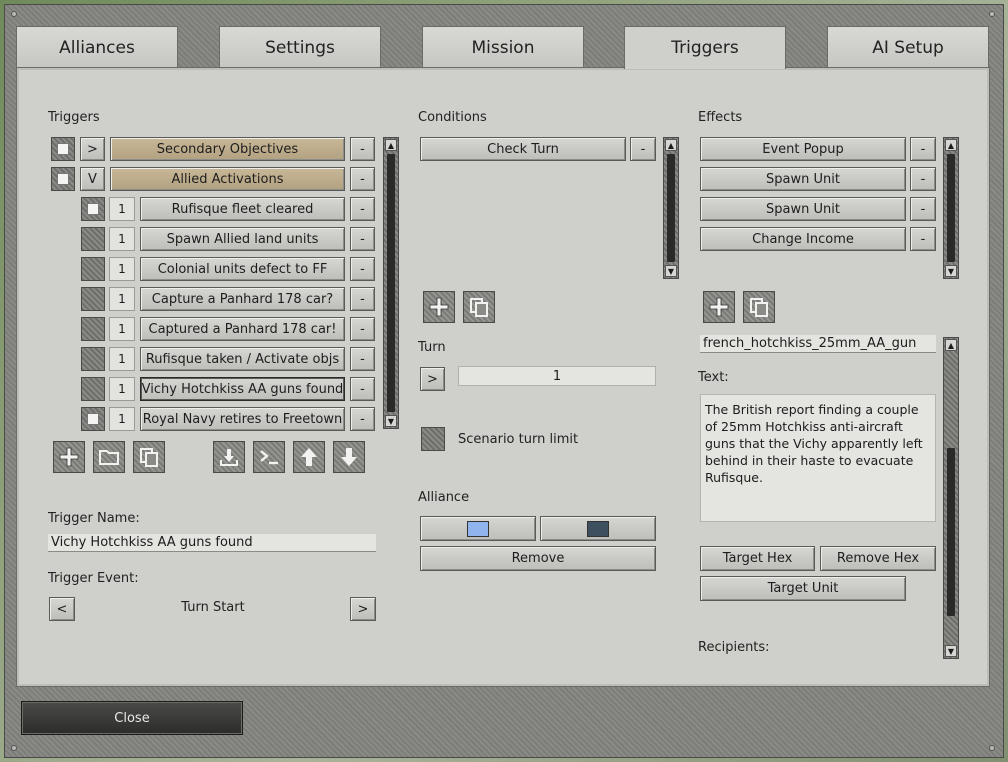 The width and height of the screenshot is (1008, 762). I want to click on conditions-scrollbar: ▲ ▼, so click(671, 208).